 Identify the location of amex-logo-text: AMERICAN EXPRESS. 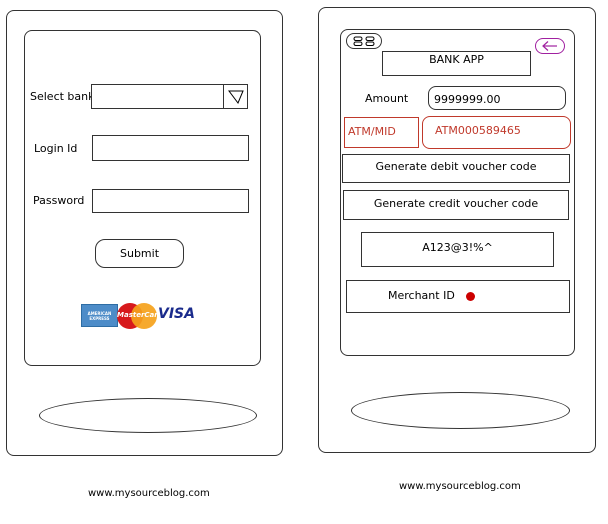
(99, 315).